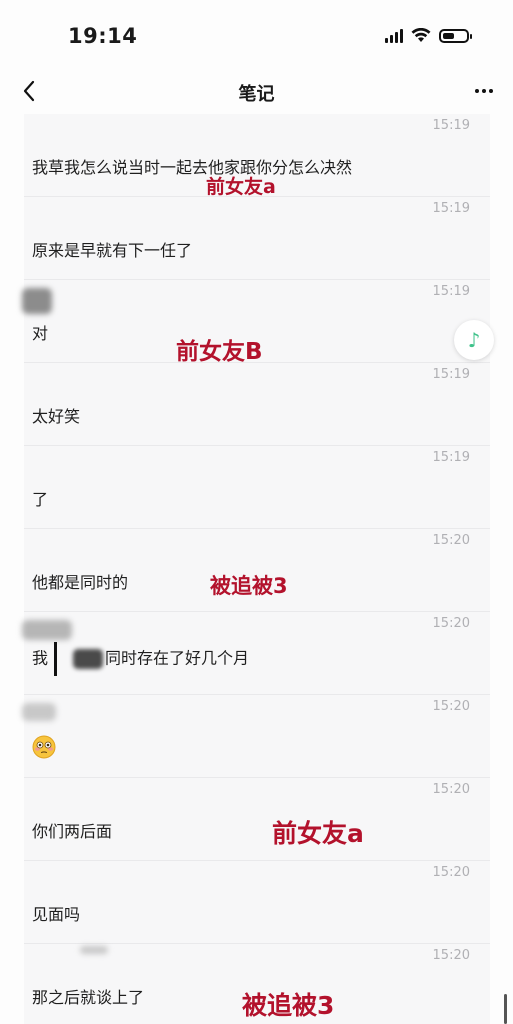 This screenshot has width=513, height=1024. I want to click on message-text: 对, so click(40, 333).